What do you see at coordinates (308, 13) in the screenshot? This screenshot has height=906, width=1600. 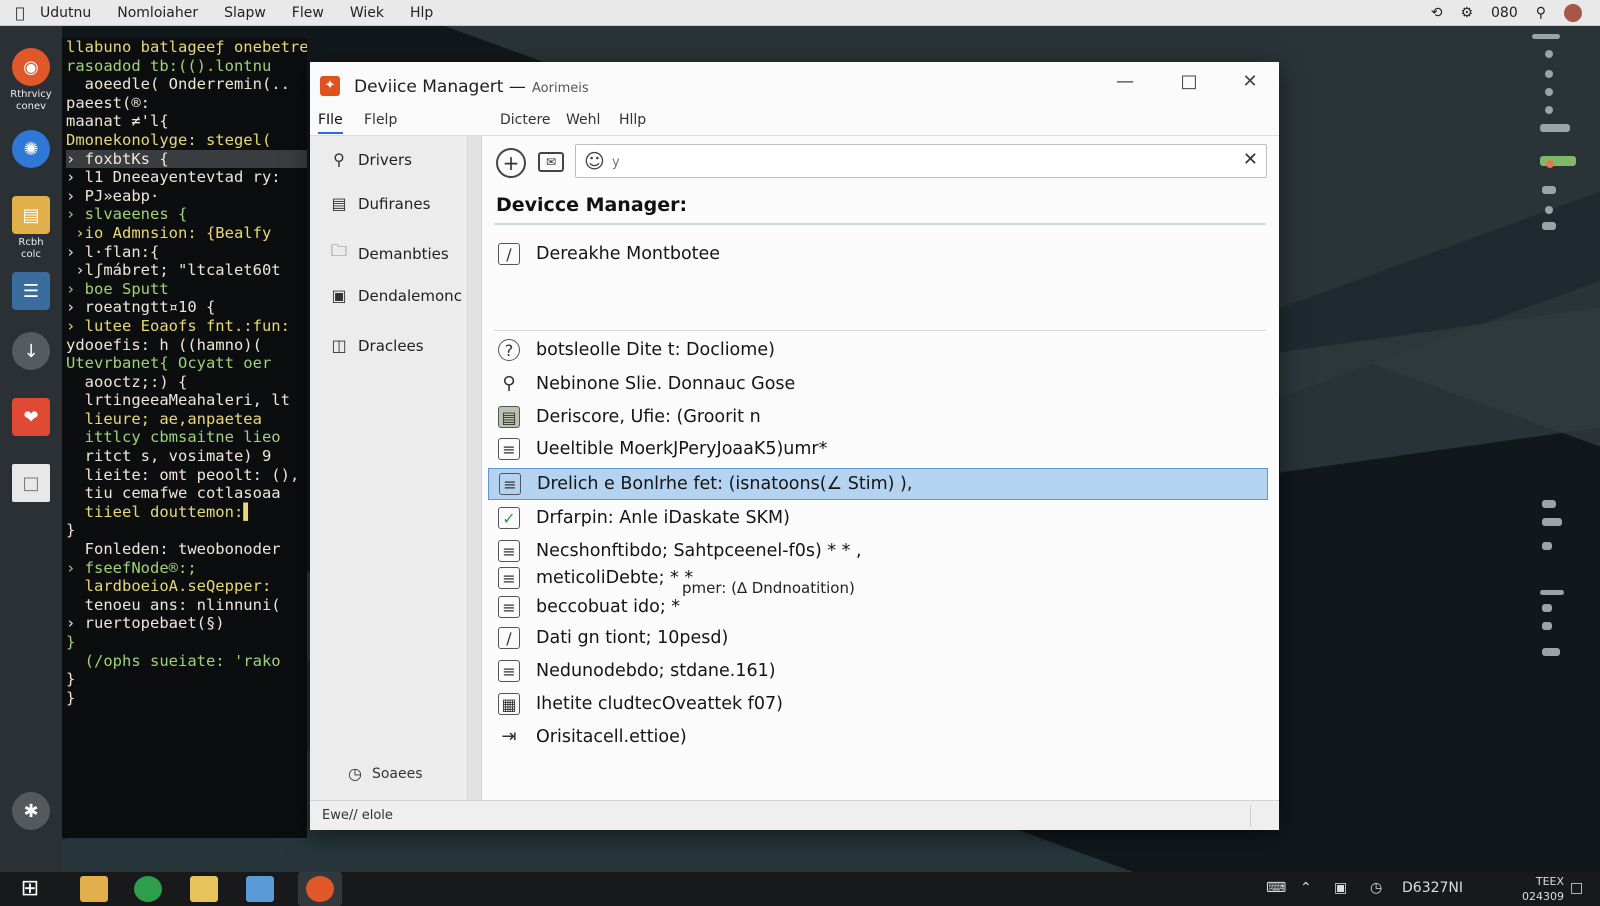 I see `menubar-item-4: Flew` at bounding box center [308, 13].